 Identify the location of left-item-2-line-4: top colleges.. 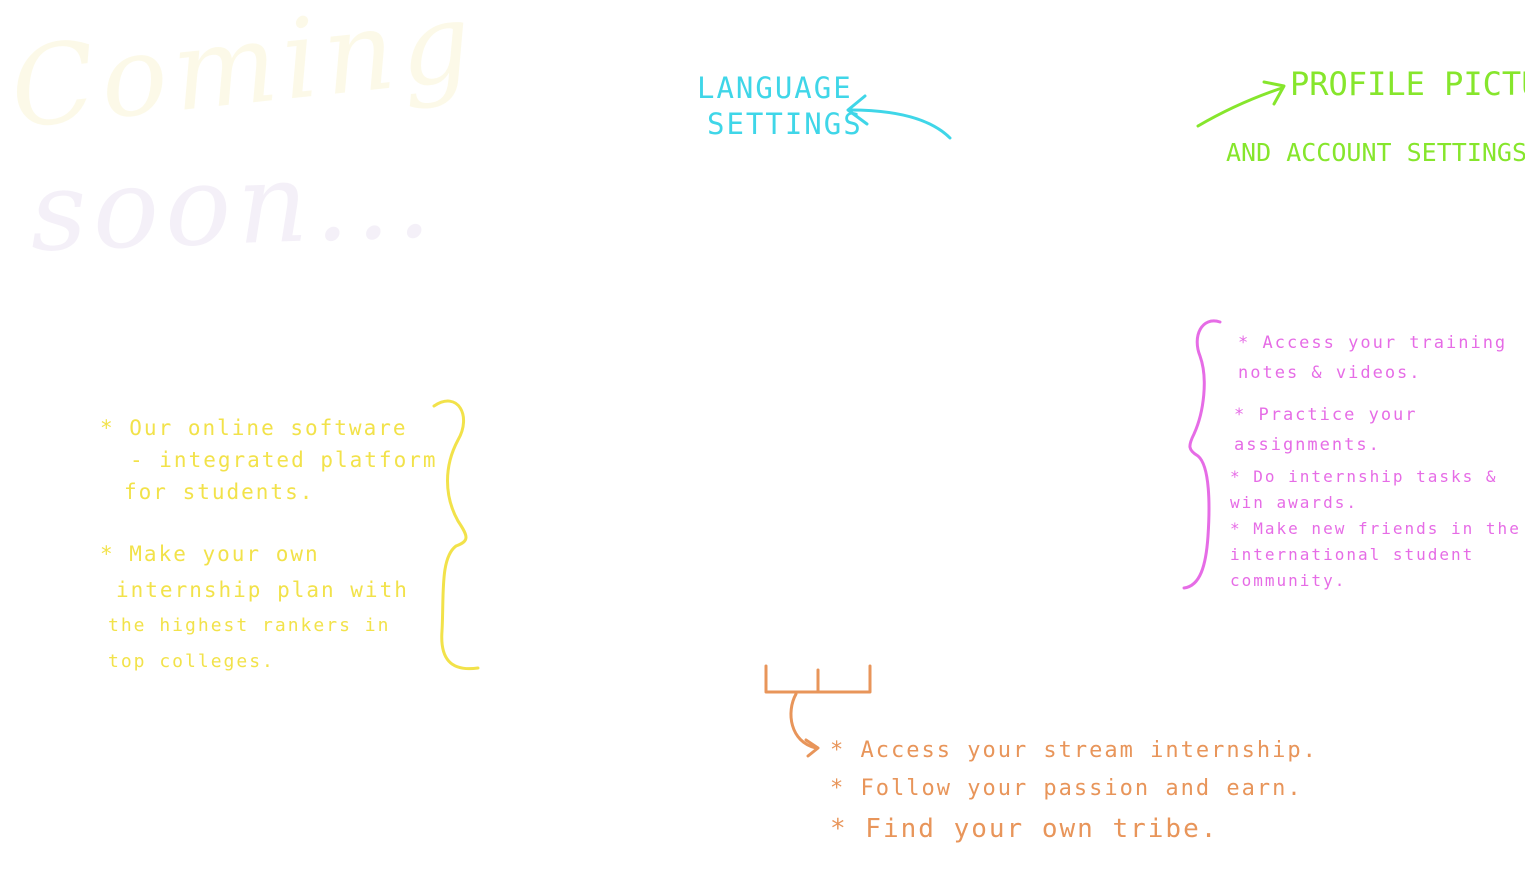
(191, 661).